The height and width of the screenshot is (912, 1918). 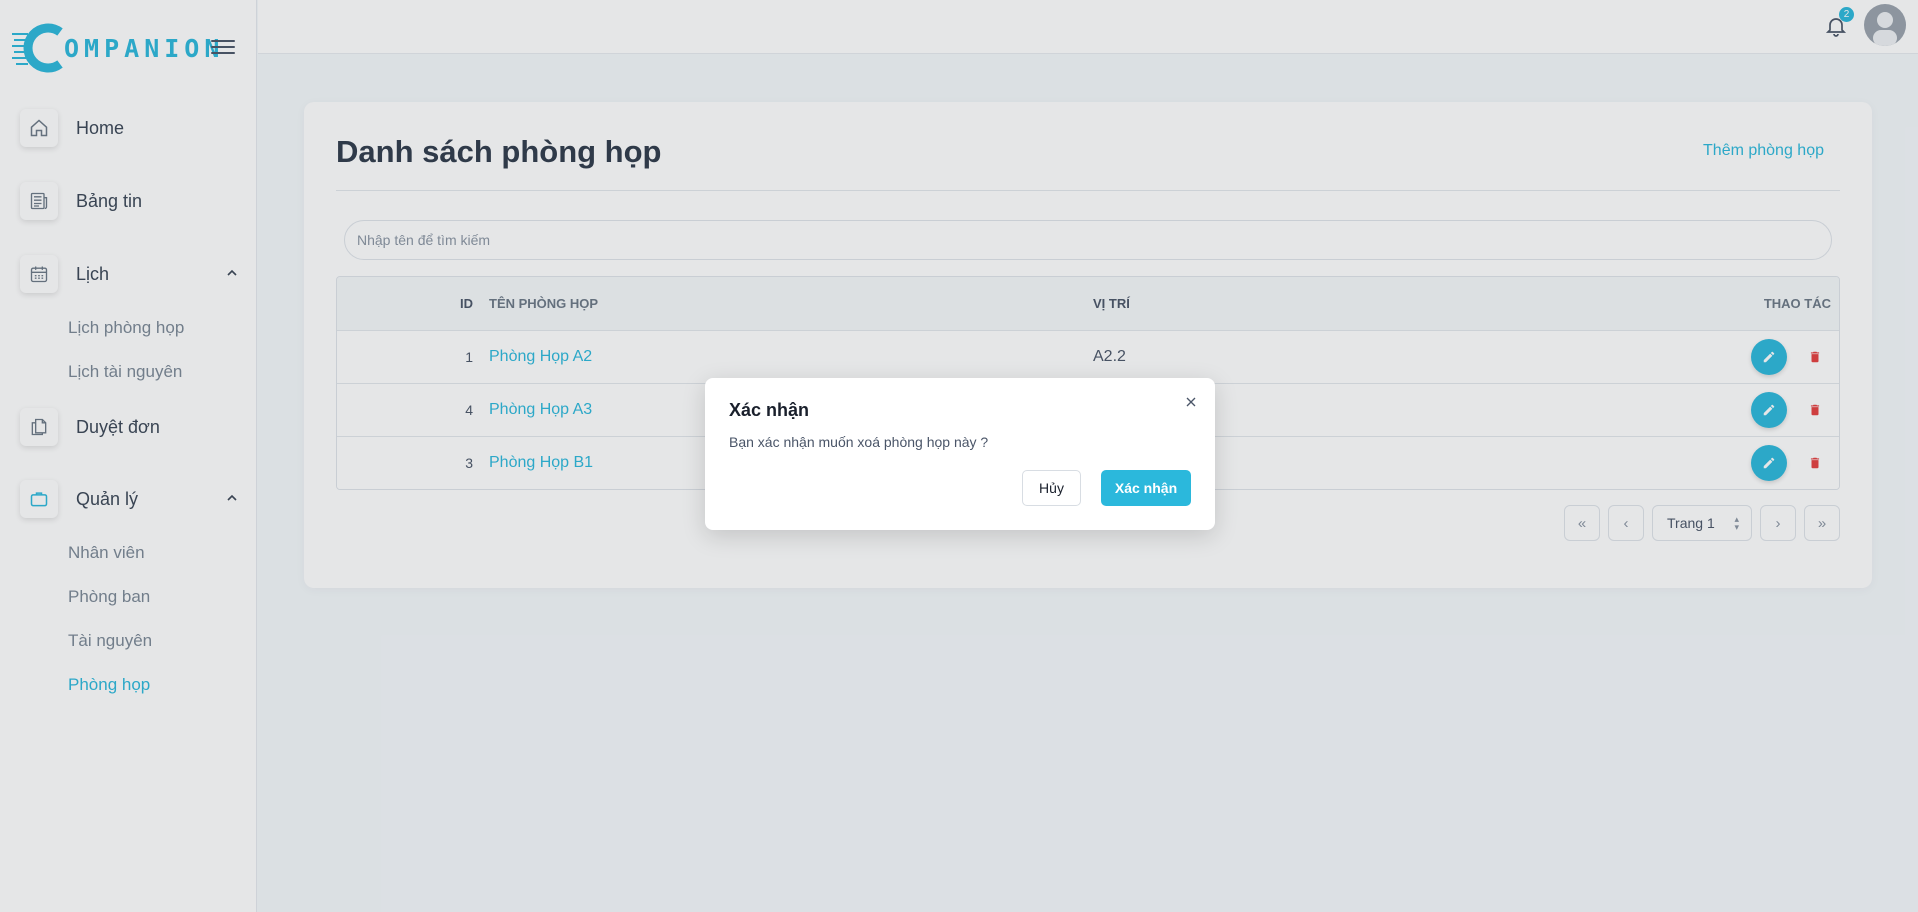 What do you see at coordinates (769, 410) in the screenshot?
I see `dialog-title: Xác nhận` at bounding box center [769, 410].